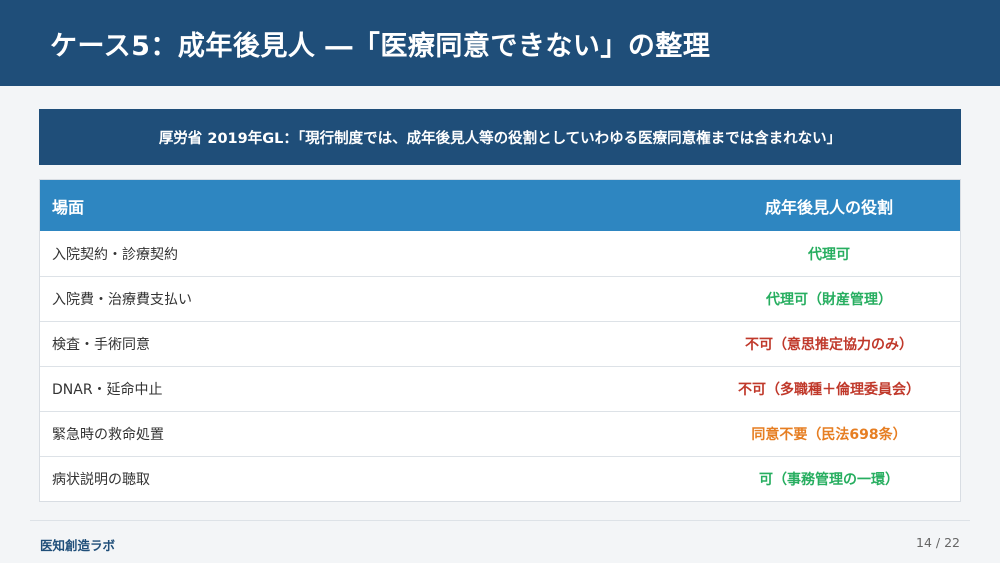 The image size is (1000, 563). I want to click on slide-title: ケース5：成年後見人 ―「医療同意できない」の整理, so click(380, 46).